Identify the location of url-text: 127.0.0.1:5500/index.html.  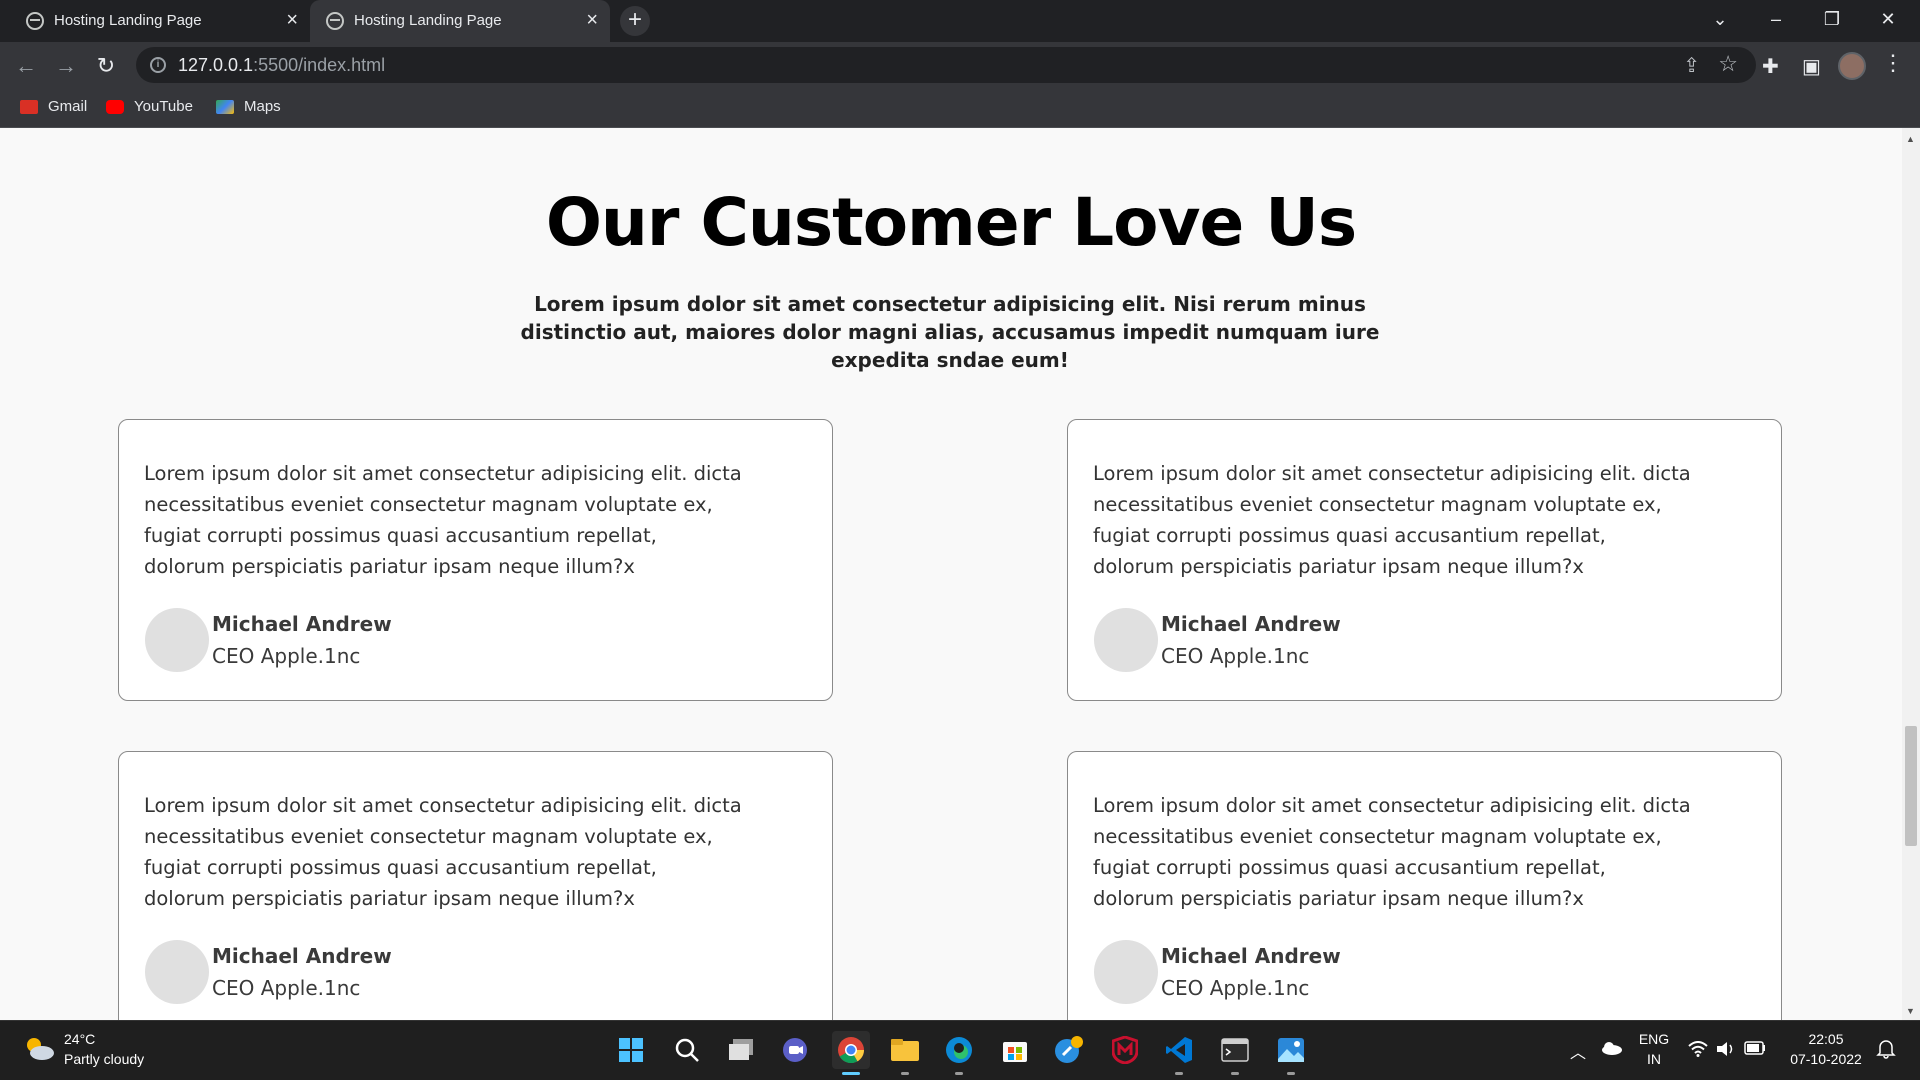
(281, 65).